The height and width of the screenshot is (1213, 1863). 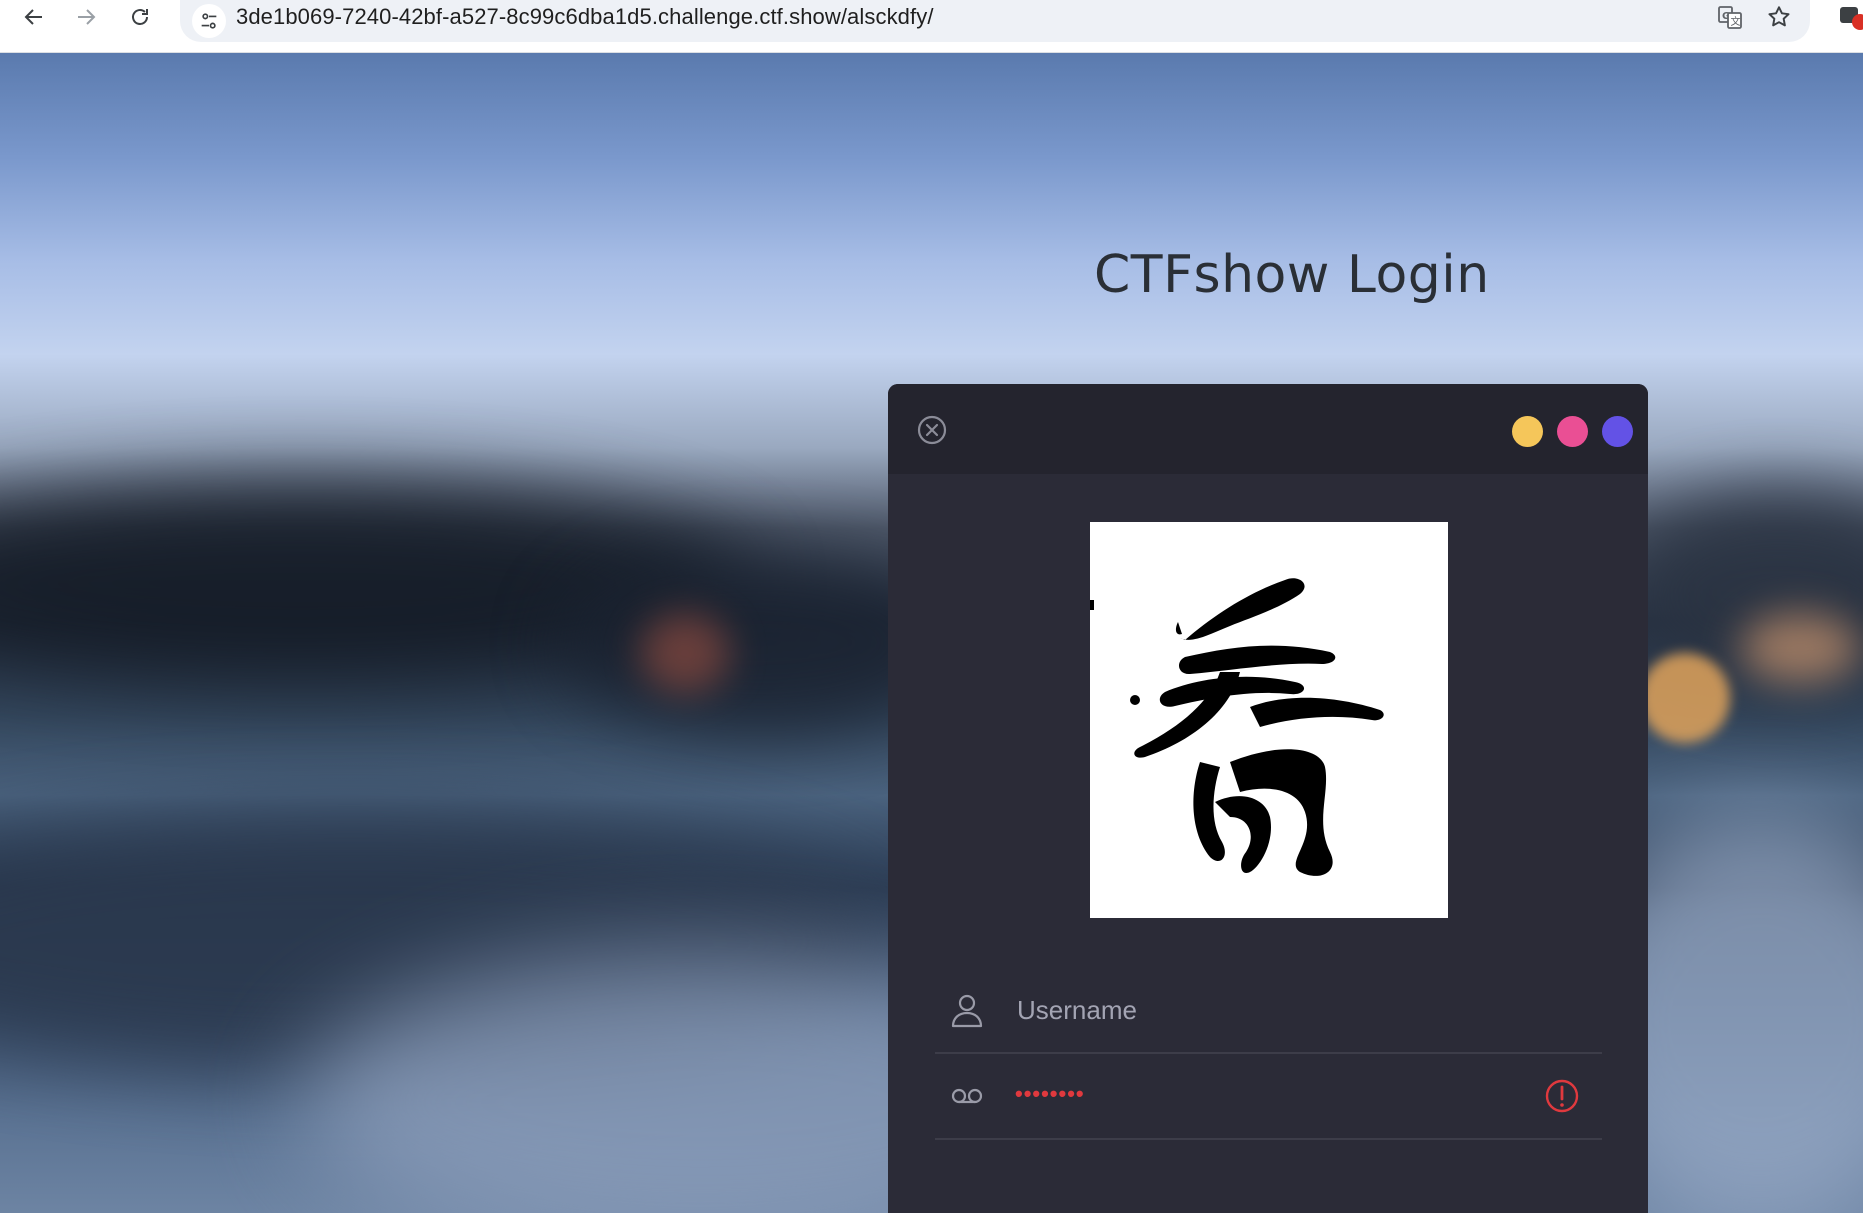 I want to click on translate-icon: G 文, so click(x=1730, y=17).